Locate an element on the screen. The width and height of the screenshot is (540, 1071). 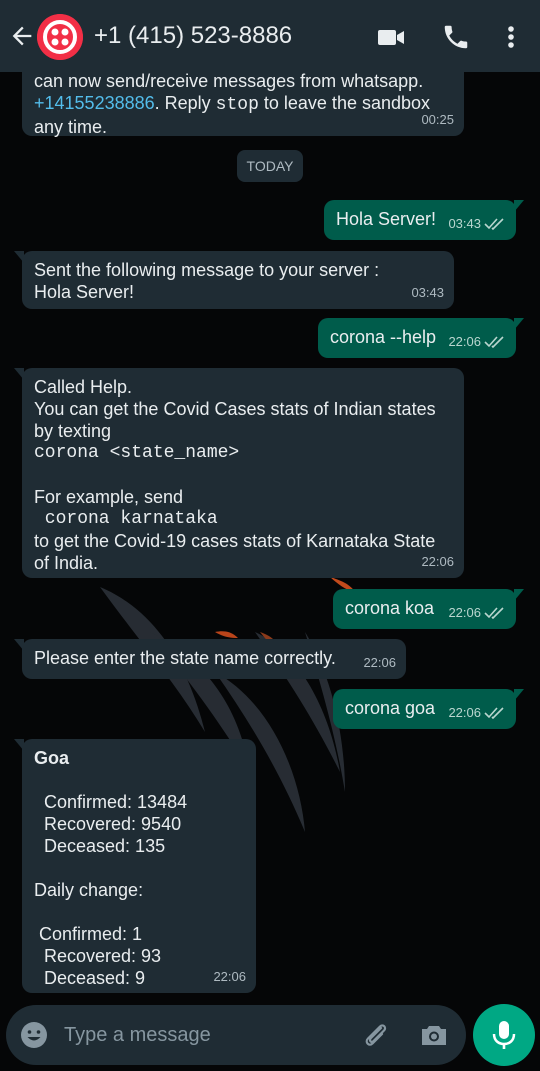
daily-change-label: Daily change: is located at coordinates (89, 890).